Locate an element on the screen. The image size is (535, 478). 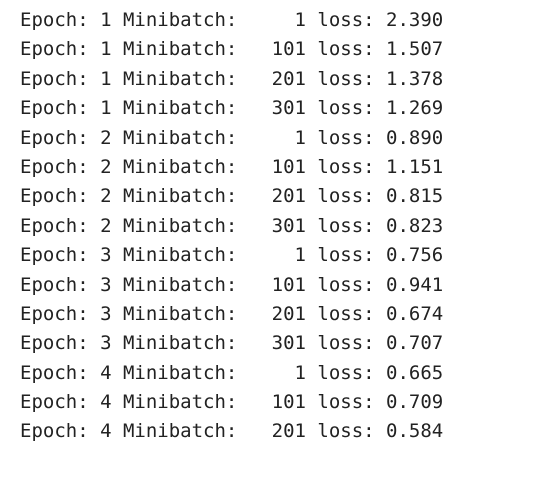
log-line: Epoch: 3 Minibatch: 301 loss: 0.707 is located at coordinates (232, 343).